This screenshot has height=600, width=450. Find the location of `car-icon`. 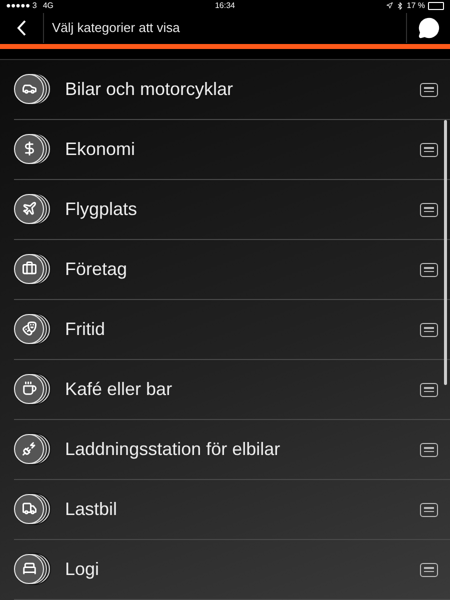

car-icon is located at coordinates (31, 89).